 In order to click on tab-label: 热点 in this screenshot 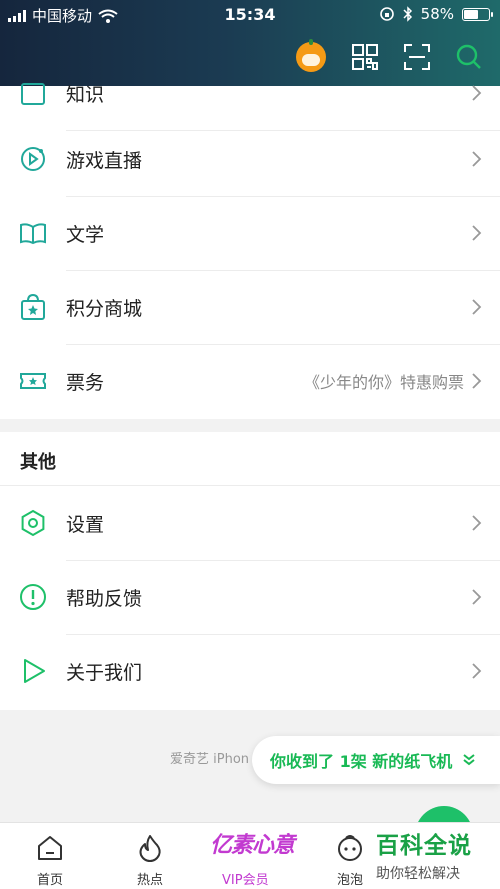, I will do `click(149, 880)`.